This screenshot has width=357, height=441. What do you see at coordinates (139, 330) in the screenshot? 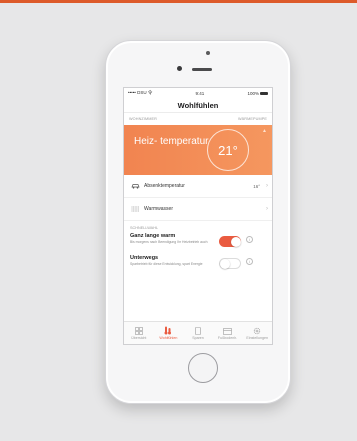
I see `grid-icon` at bounding box center [139, 330].